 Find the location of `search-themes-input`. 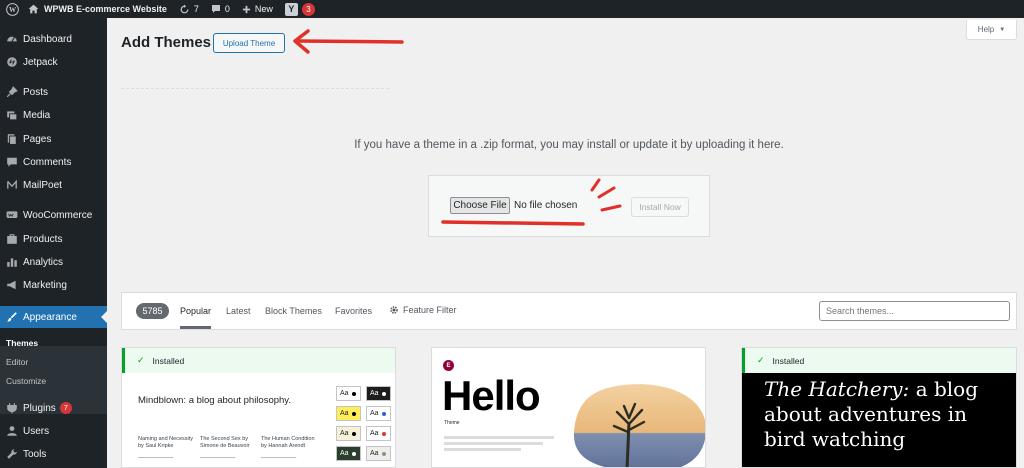

search-themes-input is located at coordinates (914, 311).